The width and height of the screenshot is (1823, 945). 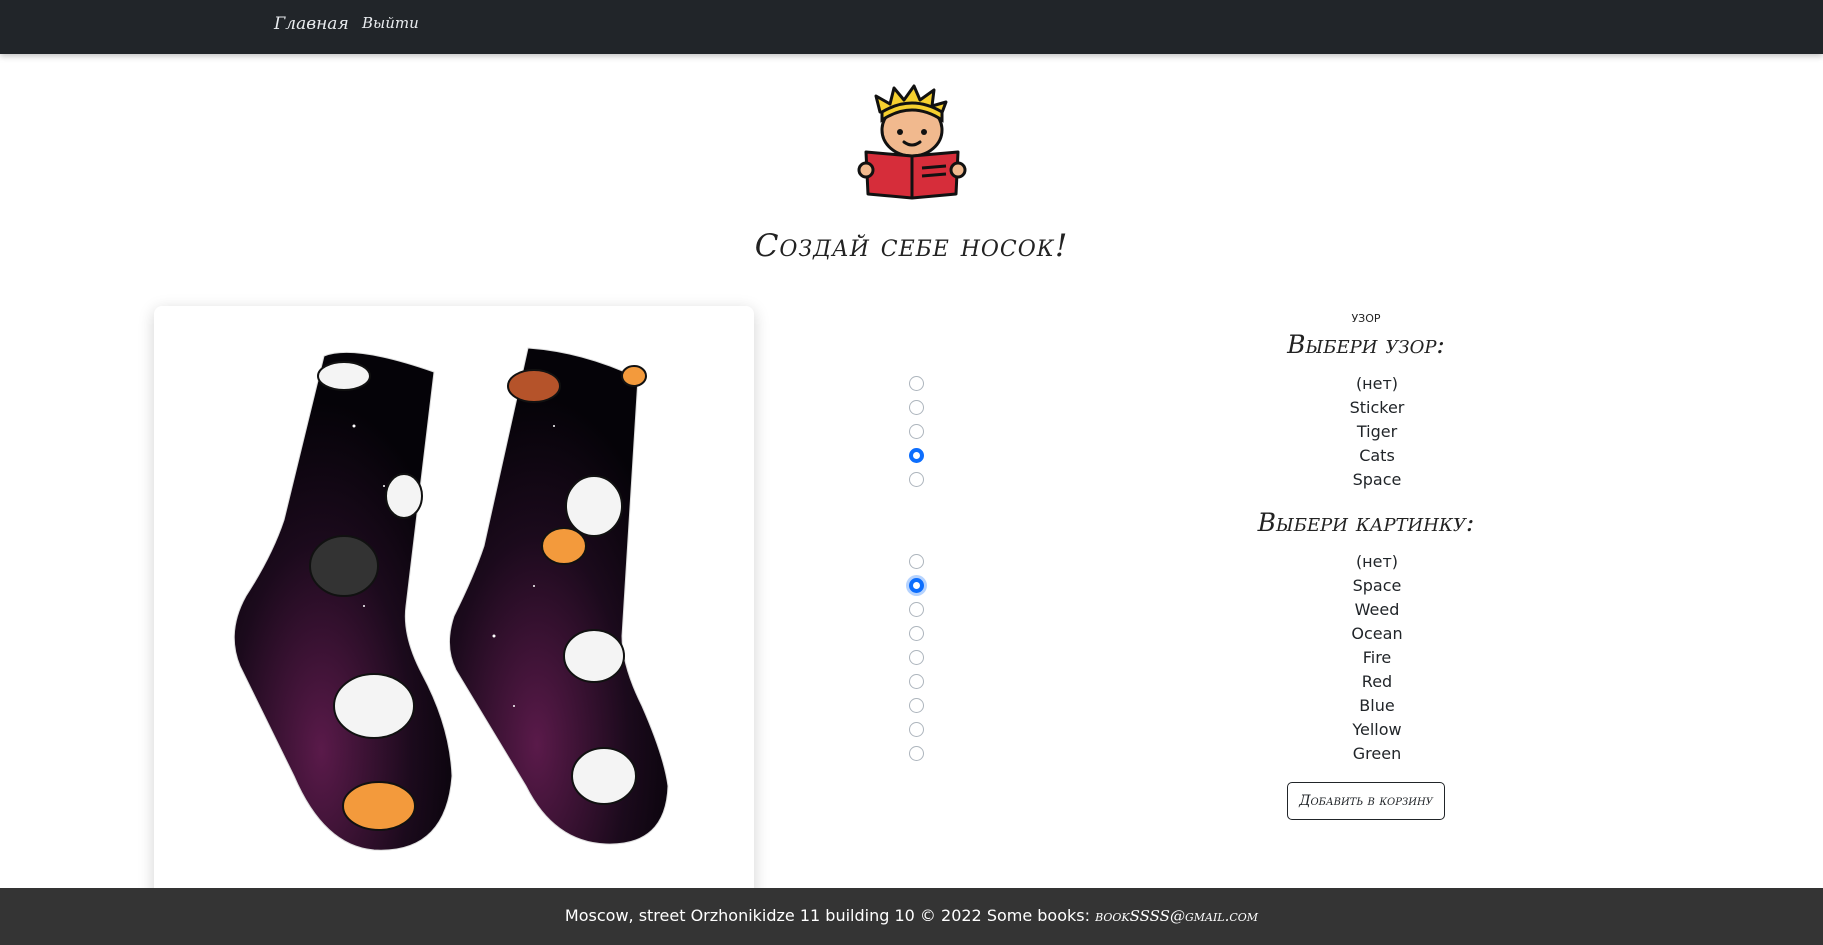 I want to click on pattern-section-title: Выбери узор:, so click(x=1366, y=344).